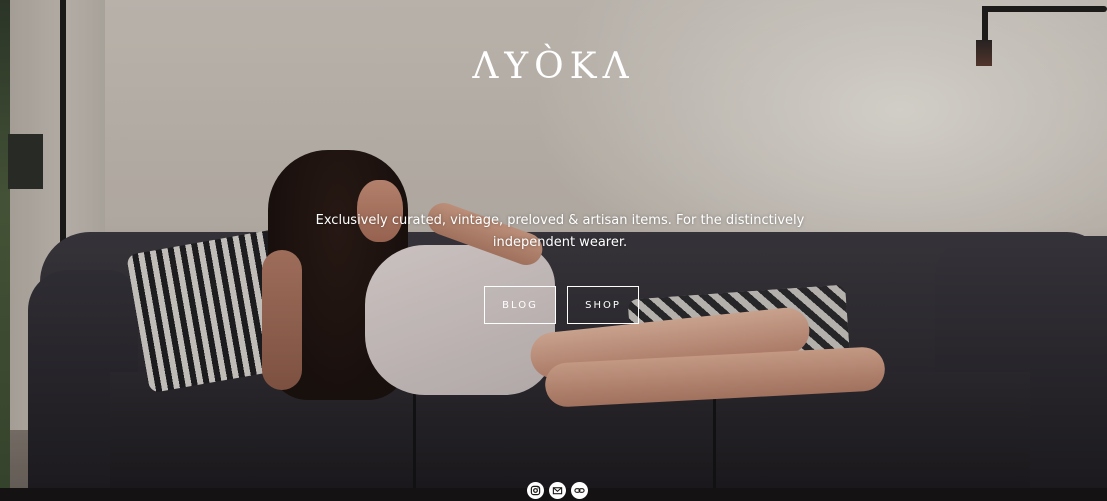 Image resolution: width=1107 pixels, height=501 pixels. I want to click on site-logo: ΛYÒKΛ, so click(553, 67).